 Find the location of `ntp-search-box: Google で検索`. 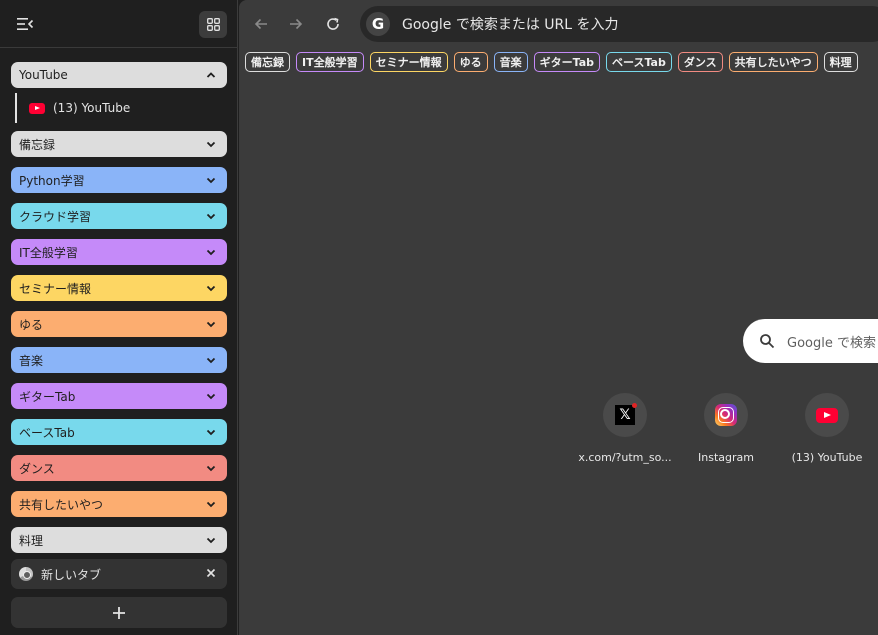

ntp-search-box: Google で検索 is located at coordinates (810, 341).